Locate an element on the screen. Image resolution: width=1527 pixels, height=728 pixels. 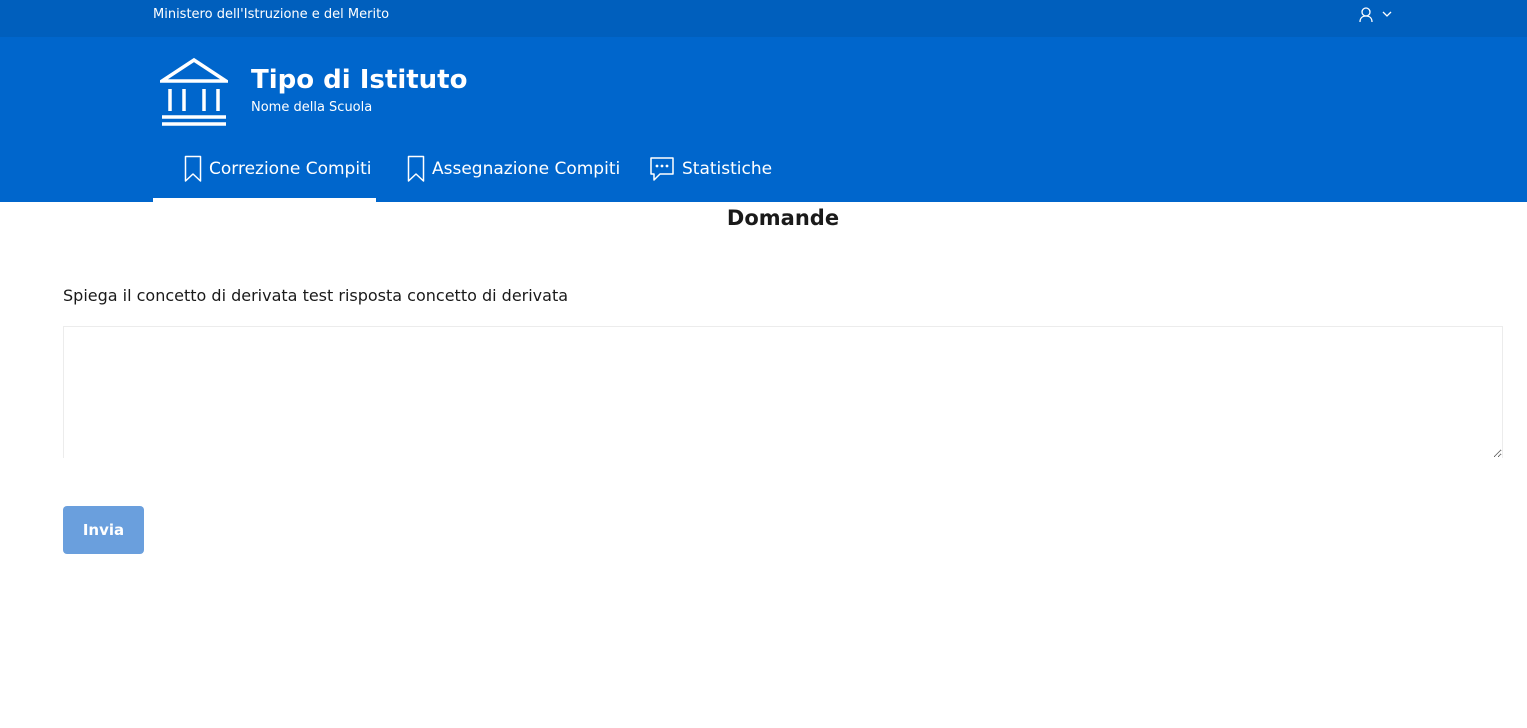
user-menu-button is located at coordinates (1377, 16).